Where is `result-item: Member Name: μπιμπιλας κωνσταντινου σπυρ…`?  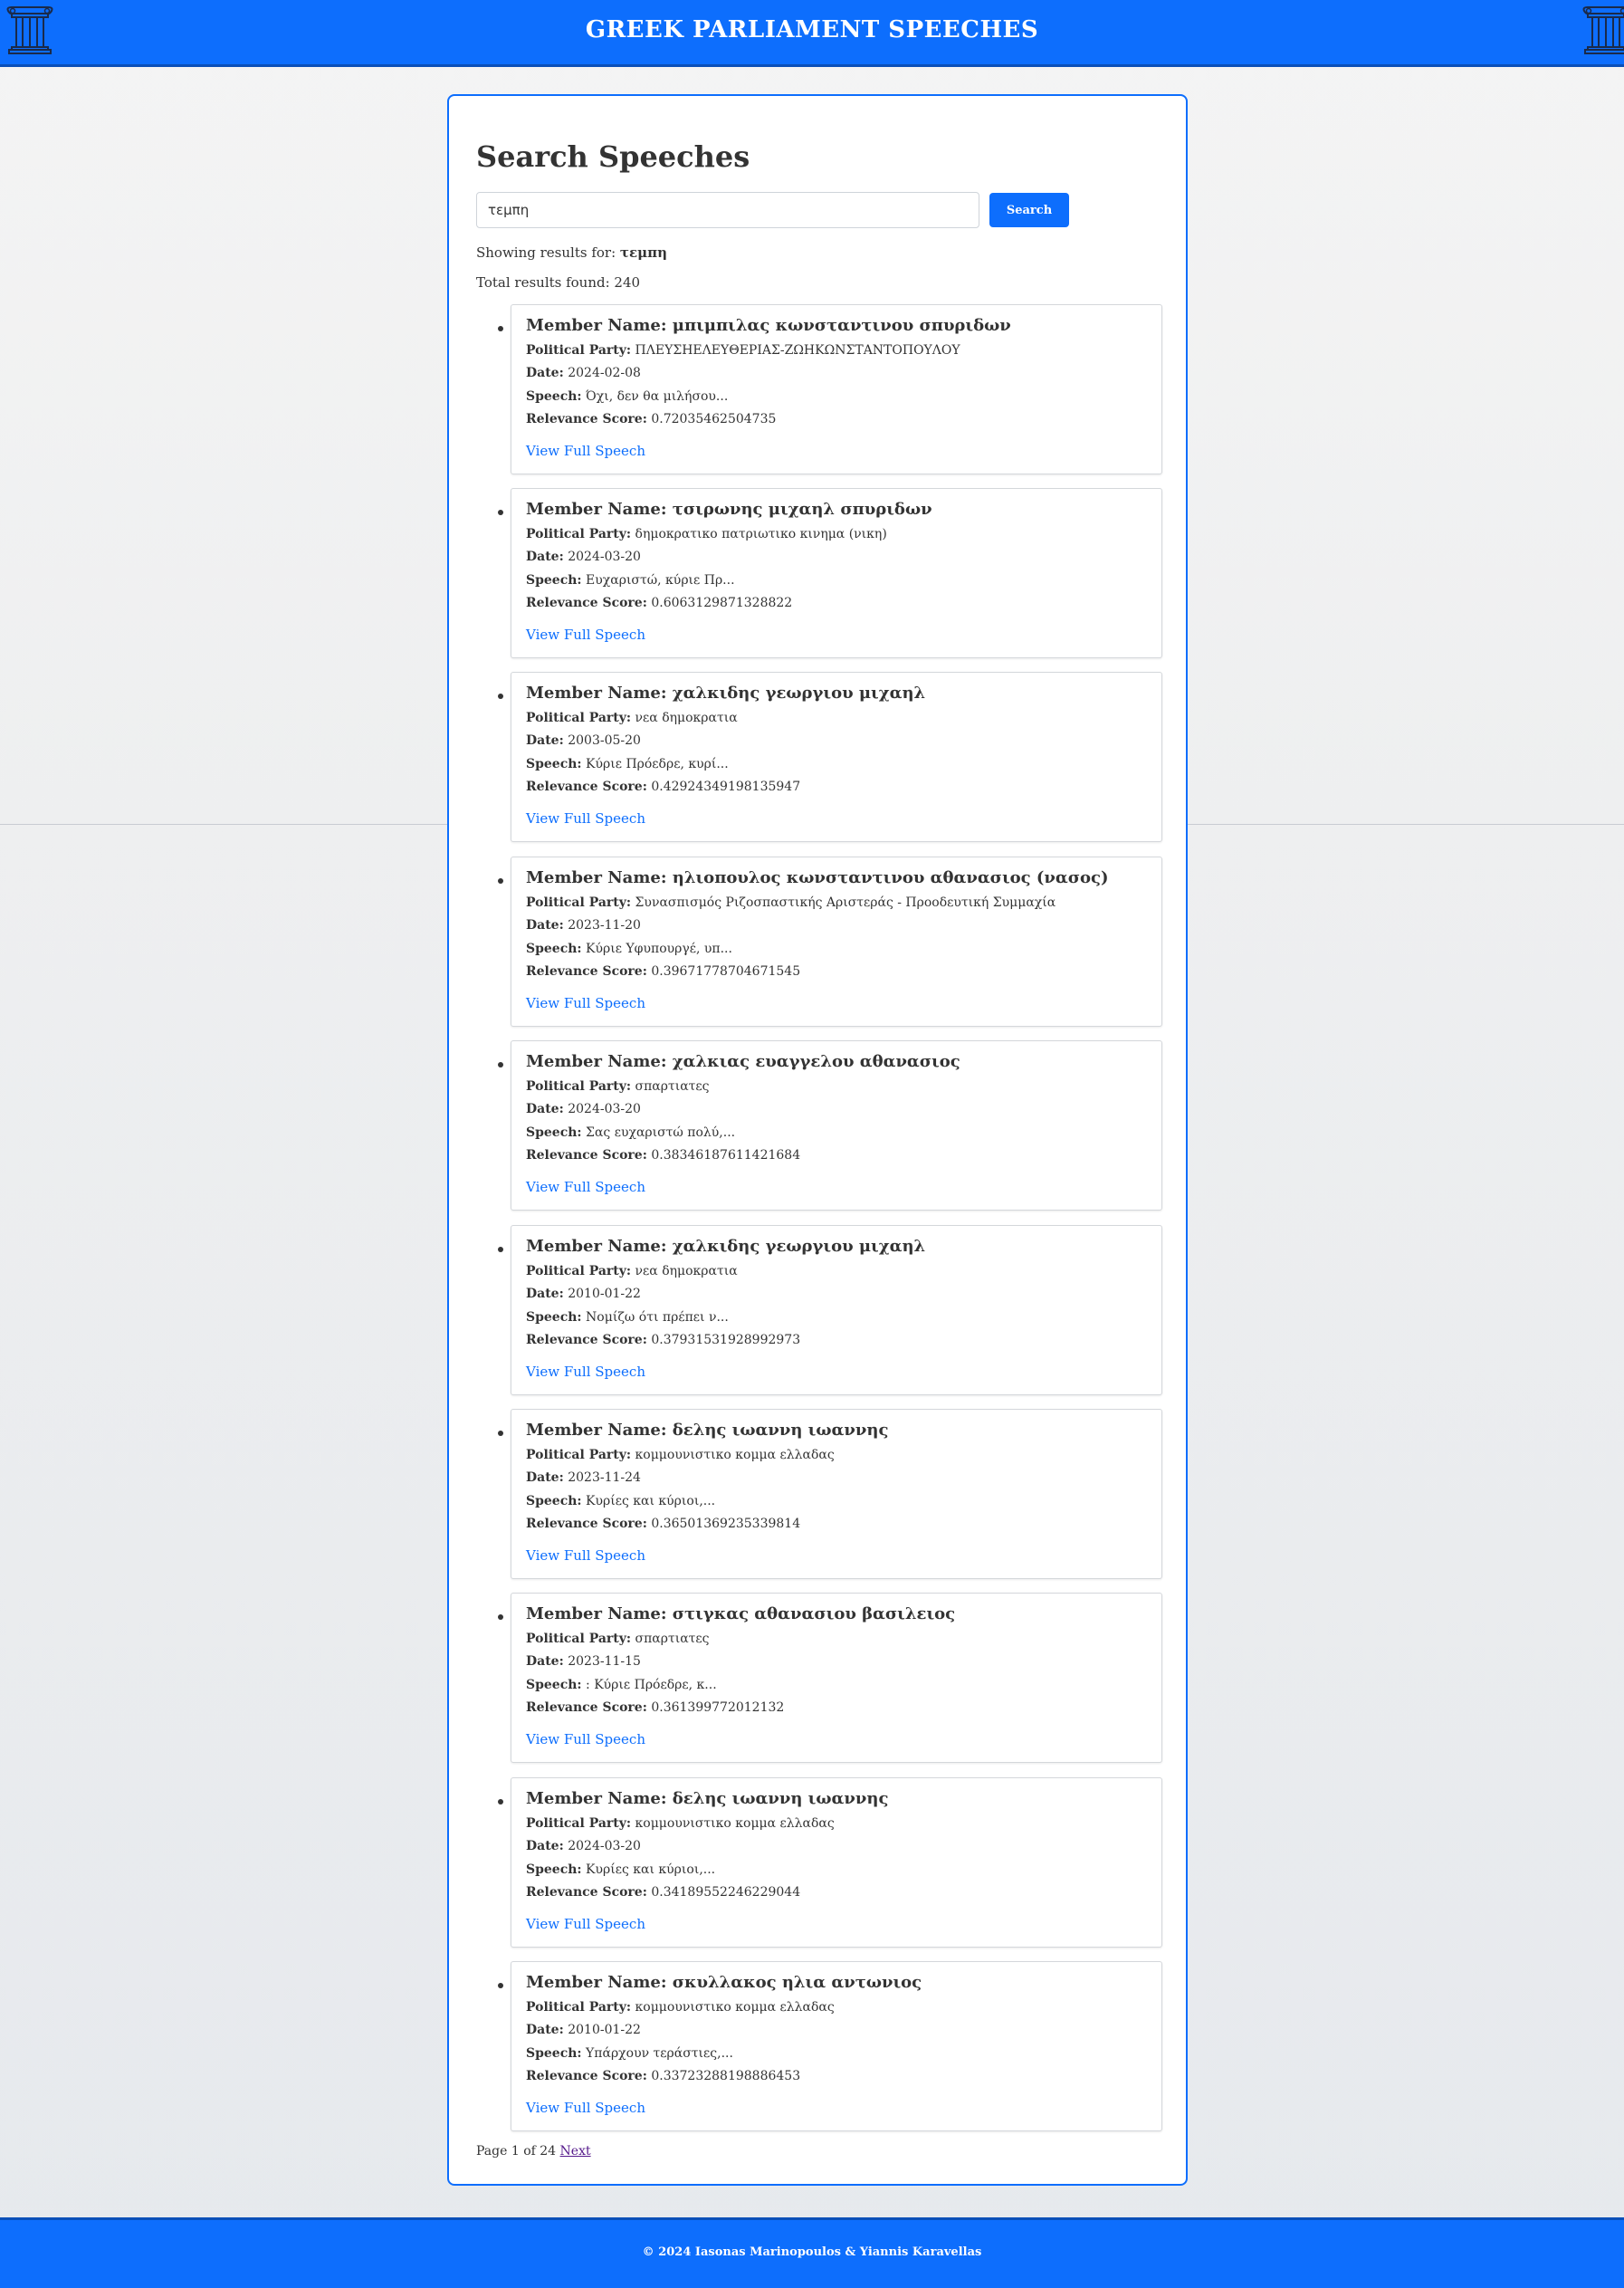 result-item: Member Name: μπιμπιλας κωνσταντινου σπυρ… is located at coordinates (836, 389).